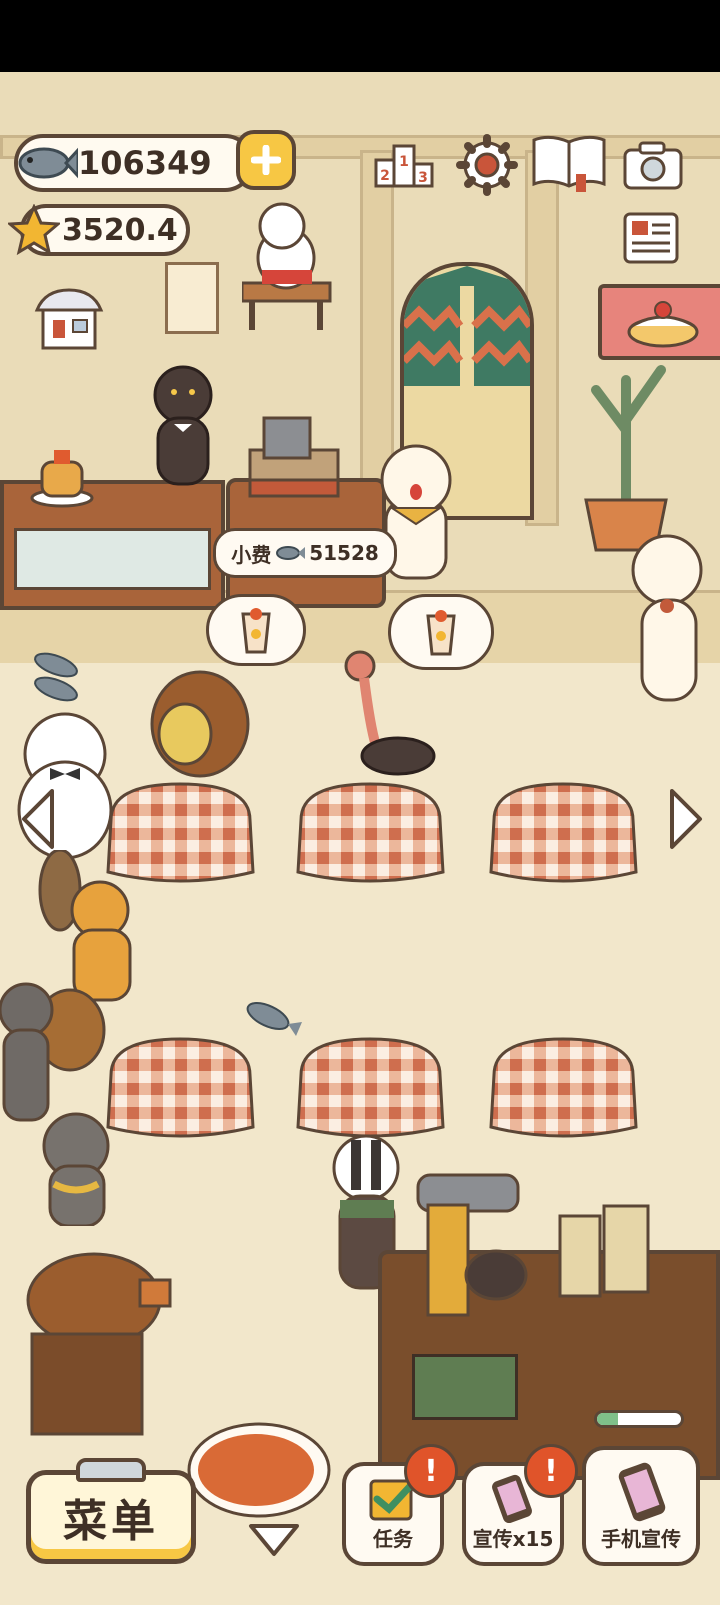 The image size is (720, 1605). I want to click on scroll-left-button, so click(38, 819).